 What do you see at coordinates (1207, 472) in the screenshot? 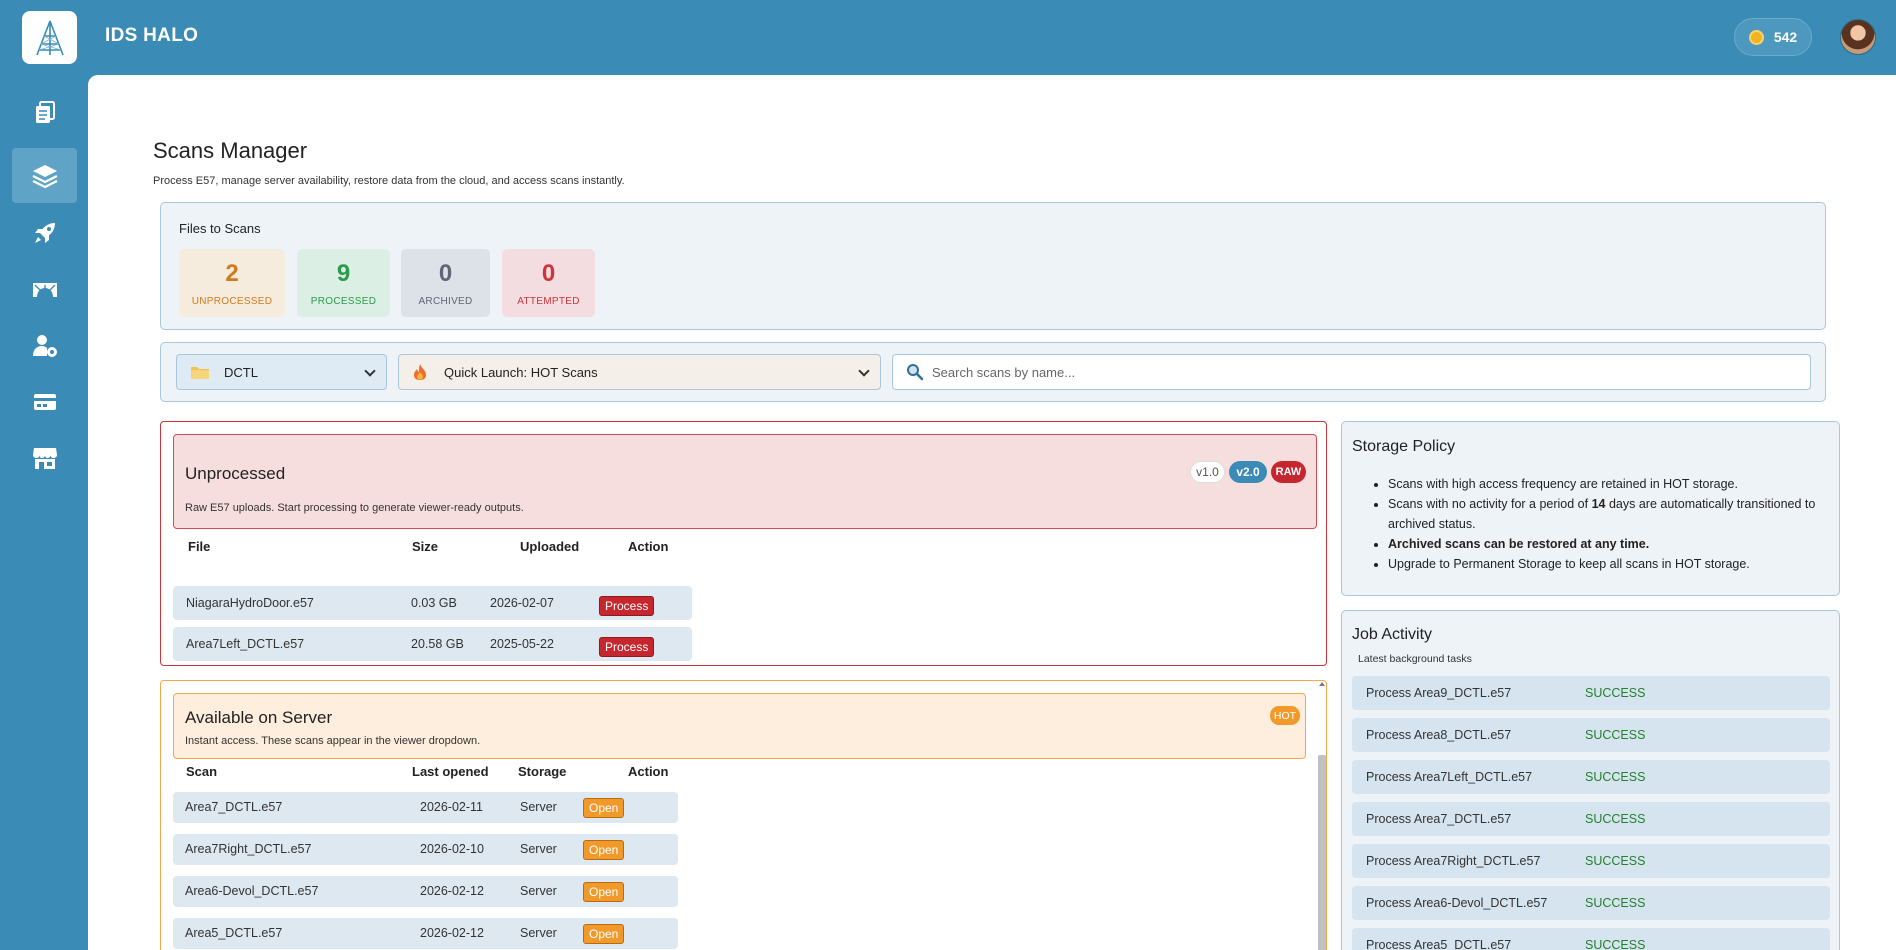
I see `version-badge-v1: v1.0` at bounding box center [1207, 472].